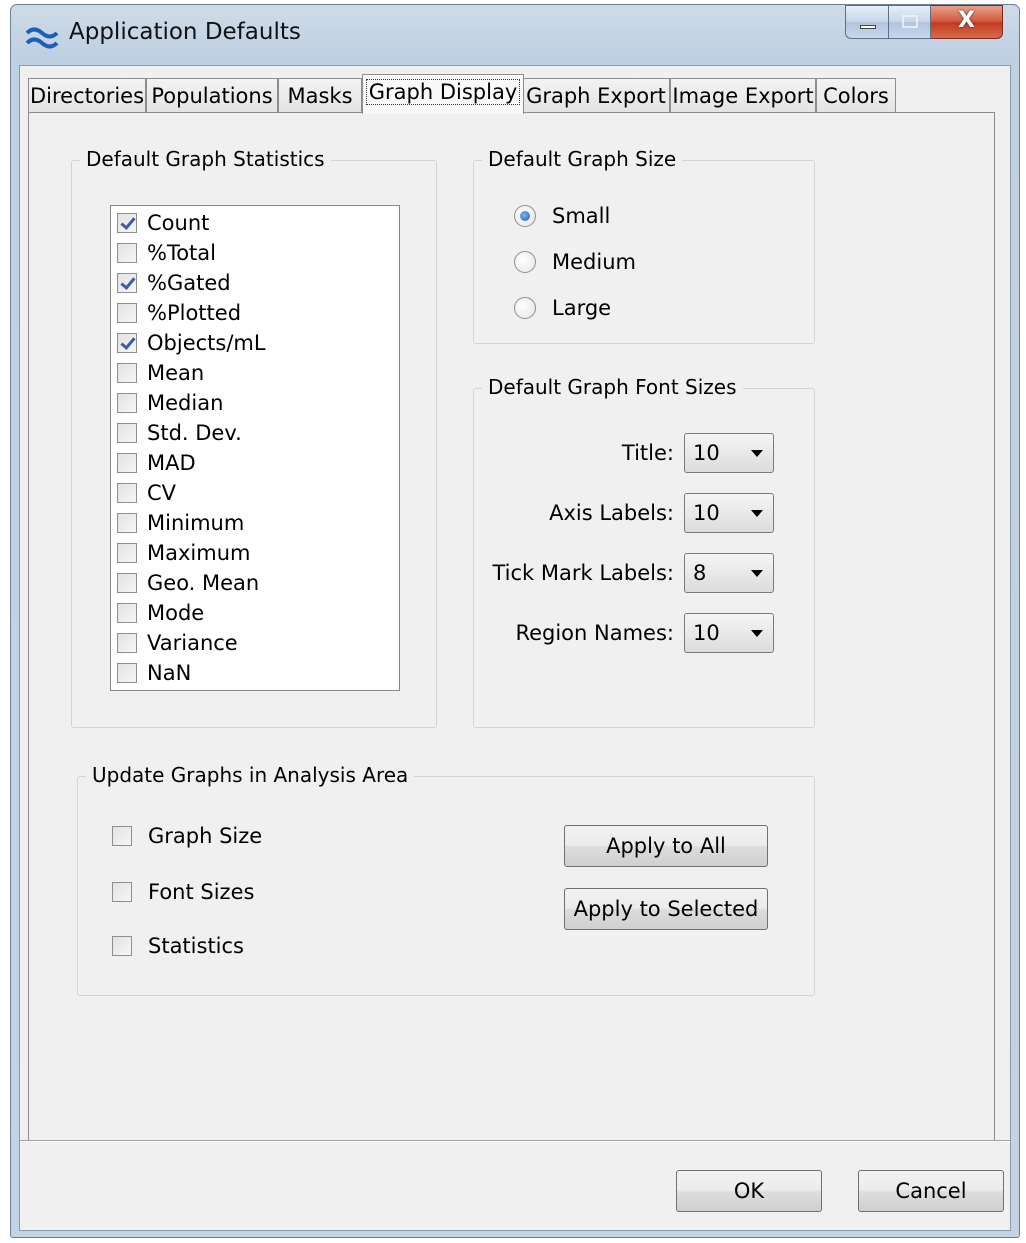 The height and width of the screenshot is (1243, 1026). I want to click on stat-item: %Gated, so click(174, 283).